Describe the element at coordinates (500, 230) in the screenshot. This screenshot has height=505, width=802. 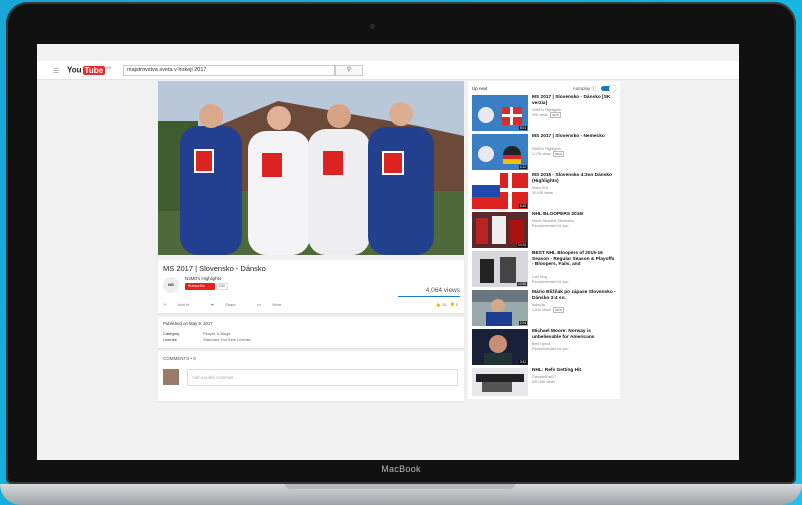
I see `video-thumbnail: 10:25` at that location.